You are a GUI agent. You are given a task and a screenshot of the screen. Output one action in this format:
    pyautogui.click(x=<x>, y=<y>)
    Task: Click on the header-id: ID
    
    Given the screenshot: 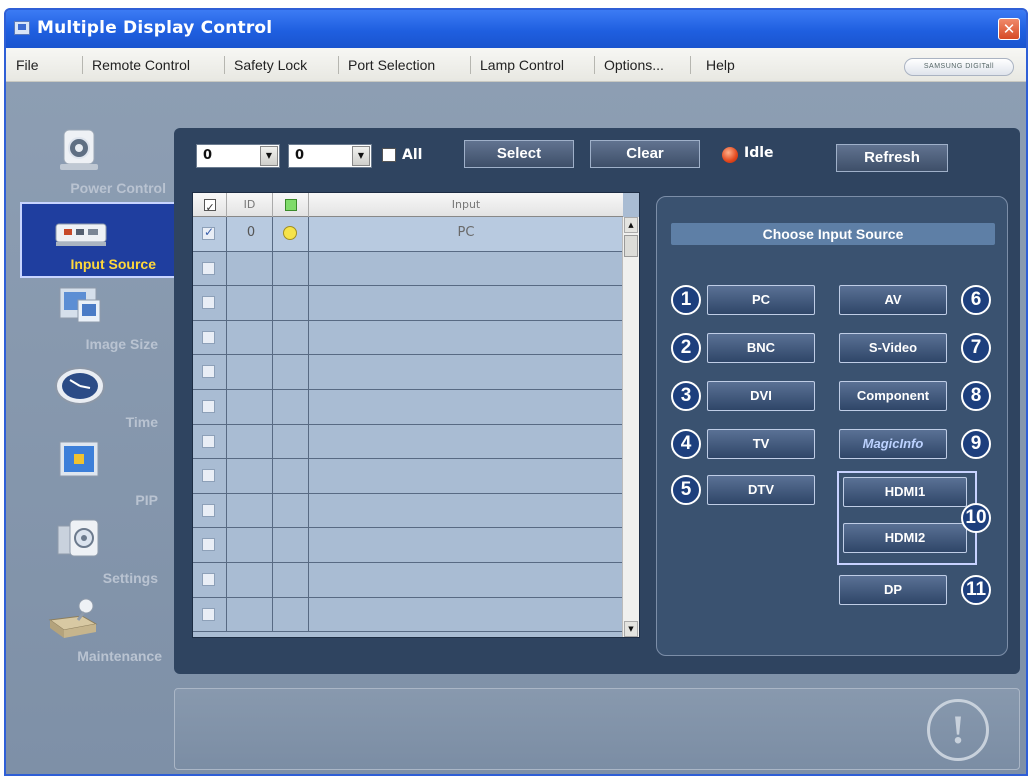 What is the action you would take?
    pyautogui.click(x=250, y=205)
    